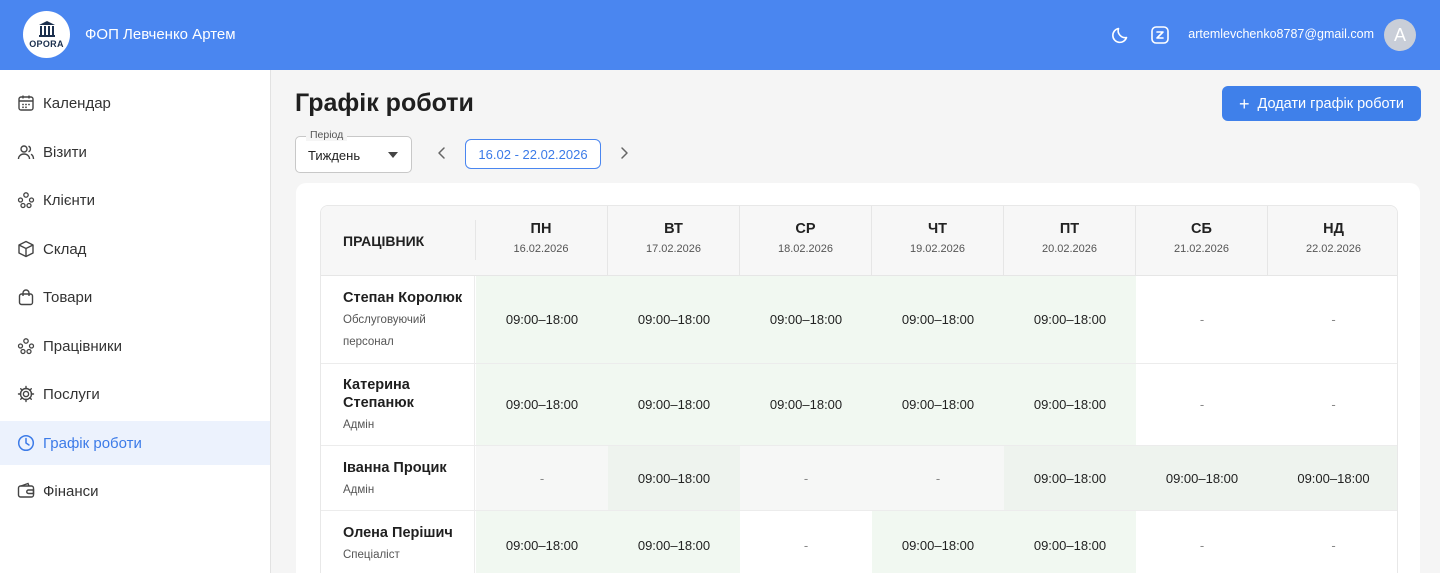 The image size is (1440, 573). I want to click on sidebar-item-label: Календар, so click(77, 103).